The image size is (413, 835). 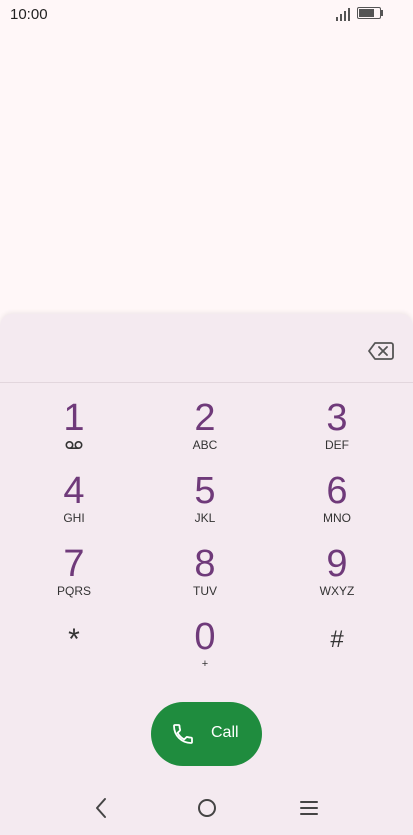 I want to click on voicemail-icon, so click(x=74, y=445).